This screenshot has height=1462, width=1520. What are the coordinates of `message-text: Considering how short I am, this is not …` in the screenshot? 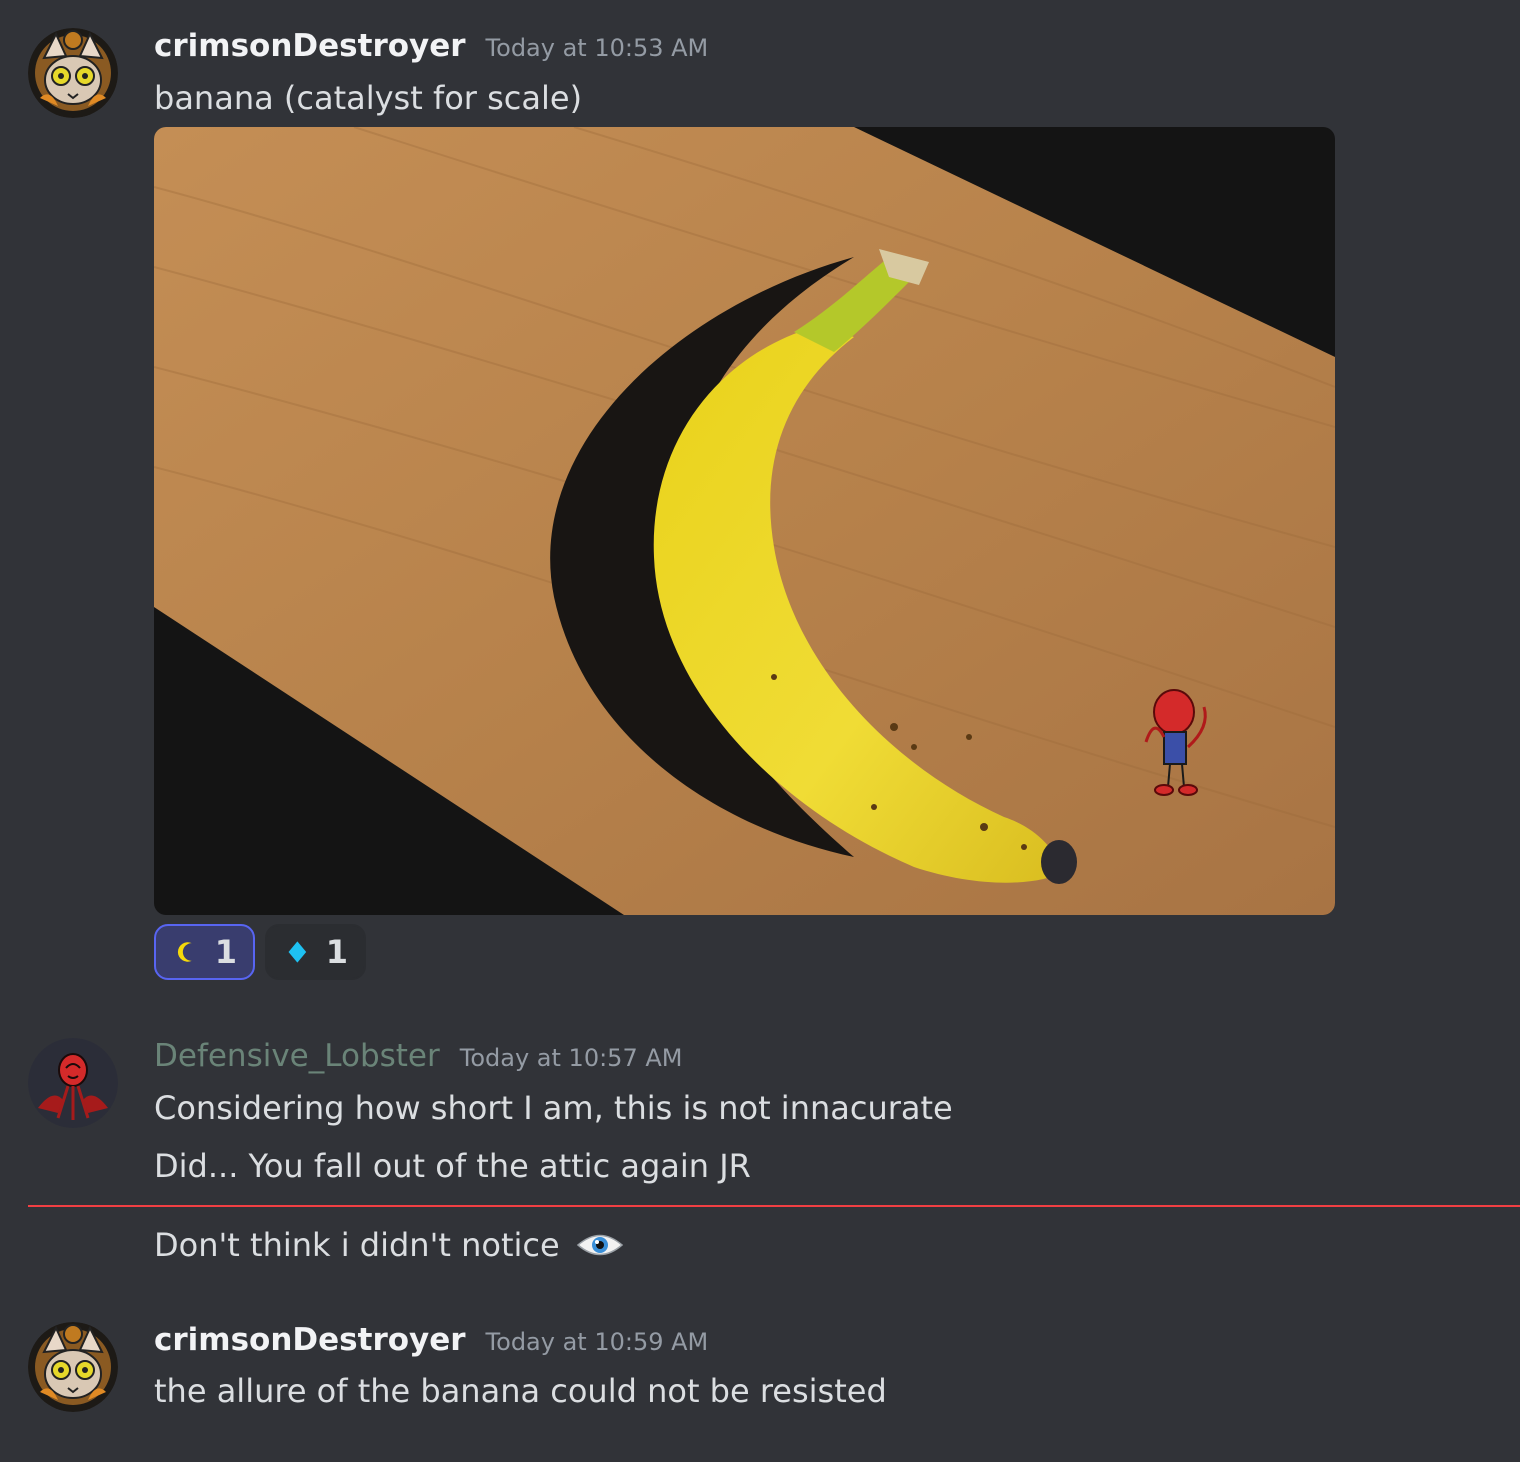 It's located at (553, 1108).